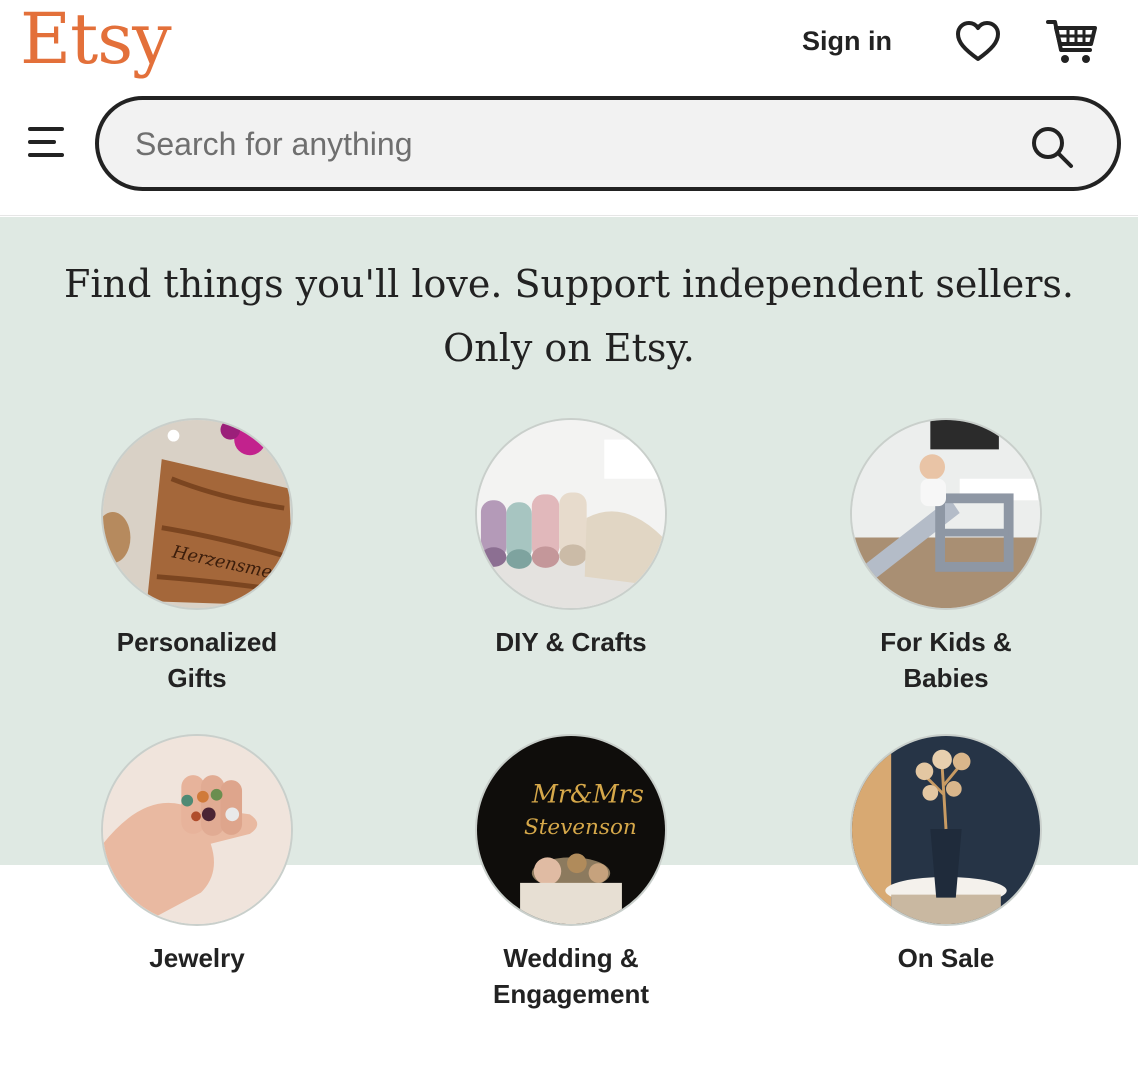  I want to click on etsy-logo: Etsy, so click(96, 40).